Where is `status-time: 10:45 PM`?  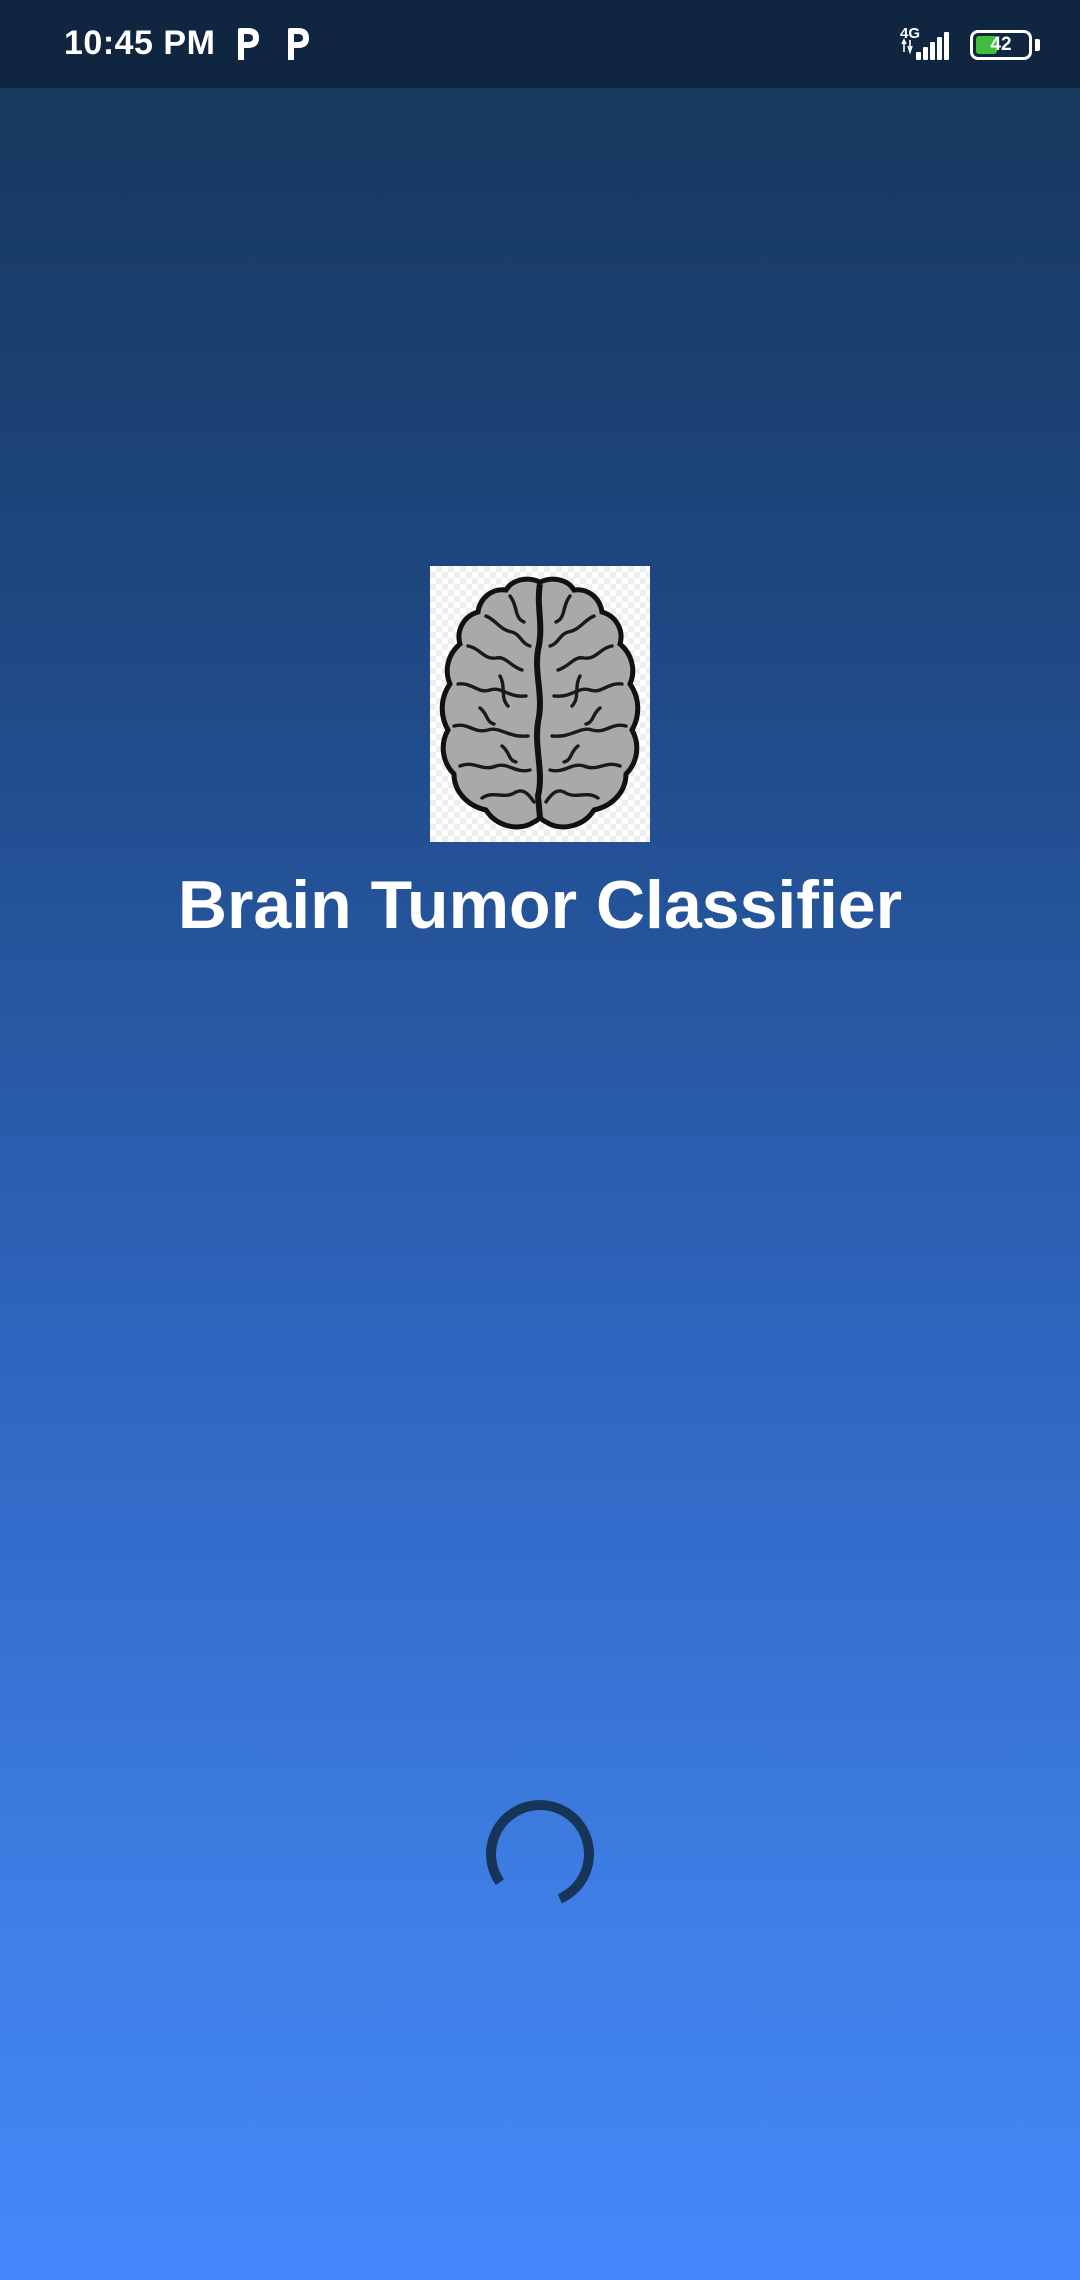
status-time: 10:45 PM is located at coordinates (140, 43).